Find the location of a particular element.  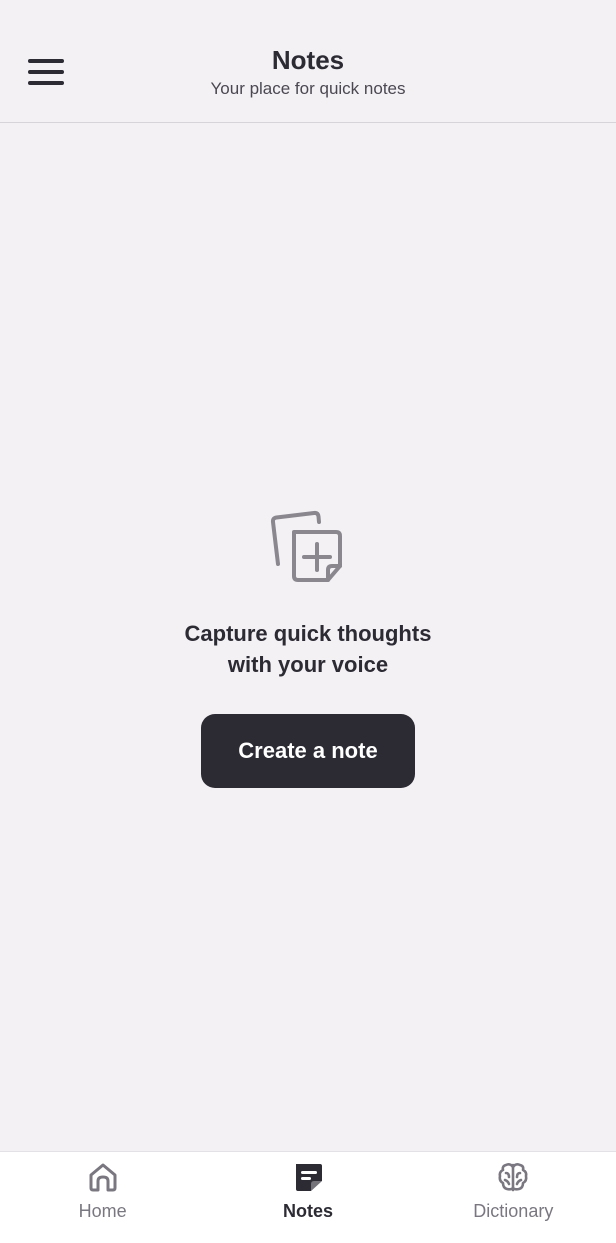

nav-label-home: Home is located at coordinates (102, 1211).